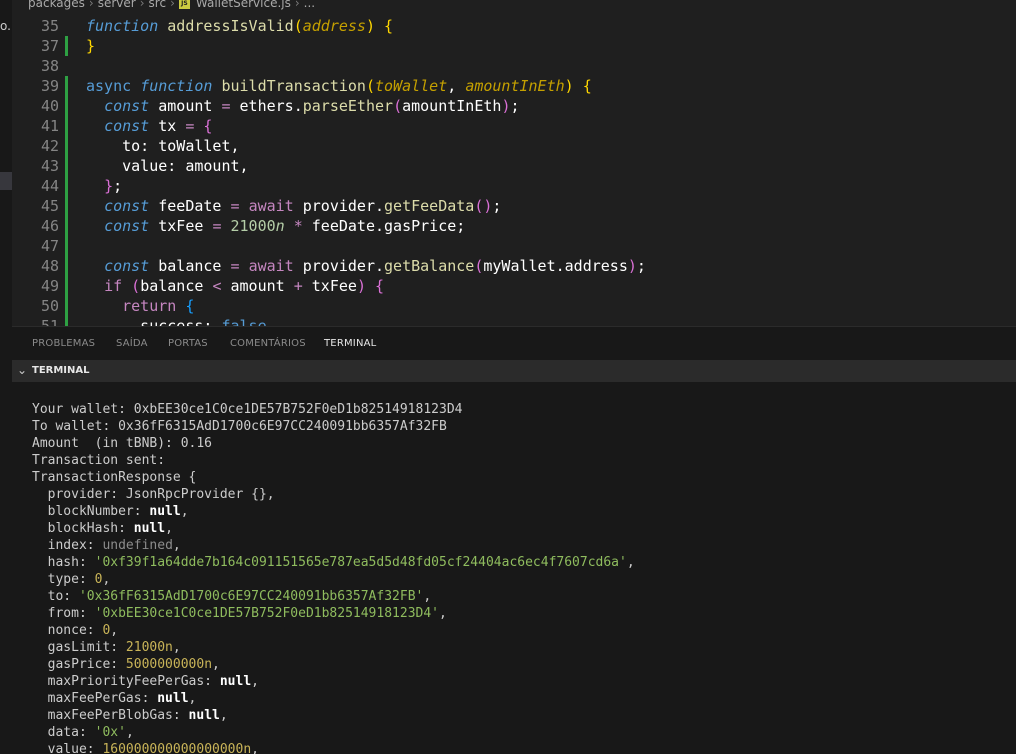  I want to click on line-number: 47, so click(49, 246).